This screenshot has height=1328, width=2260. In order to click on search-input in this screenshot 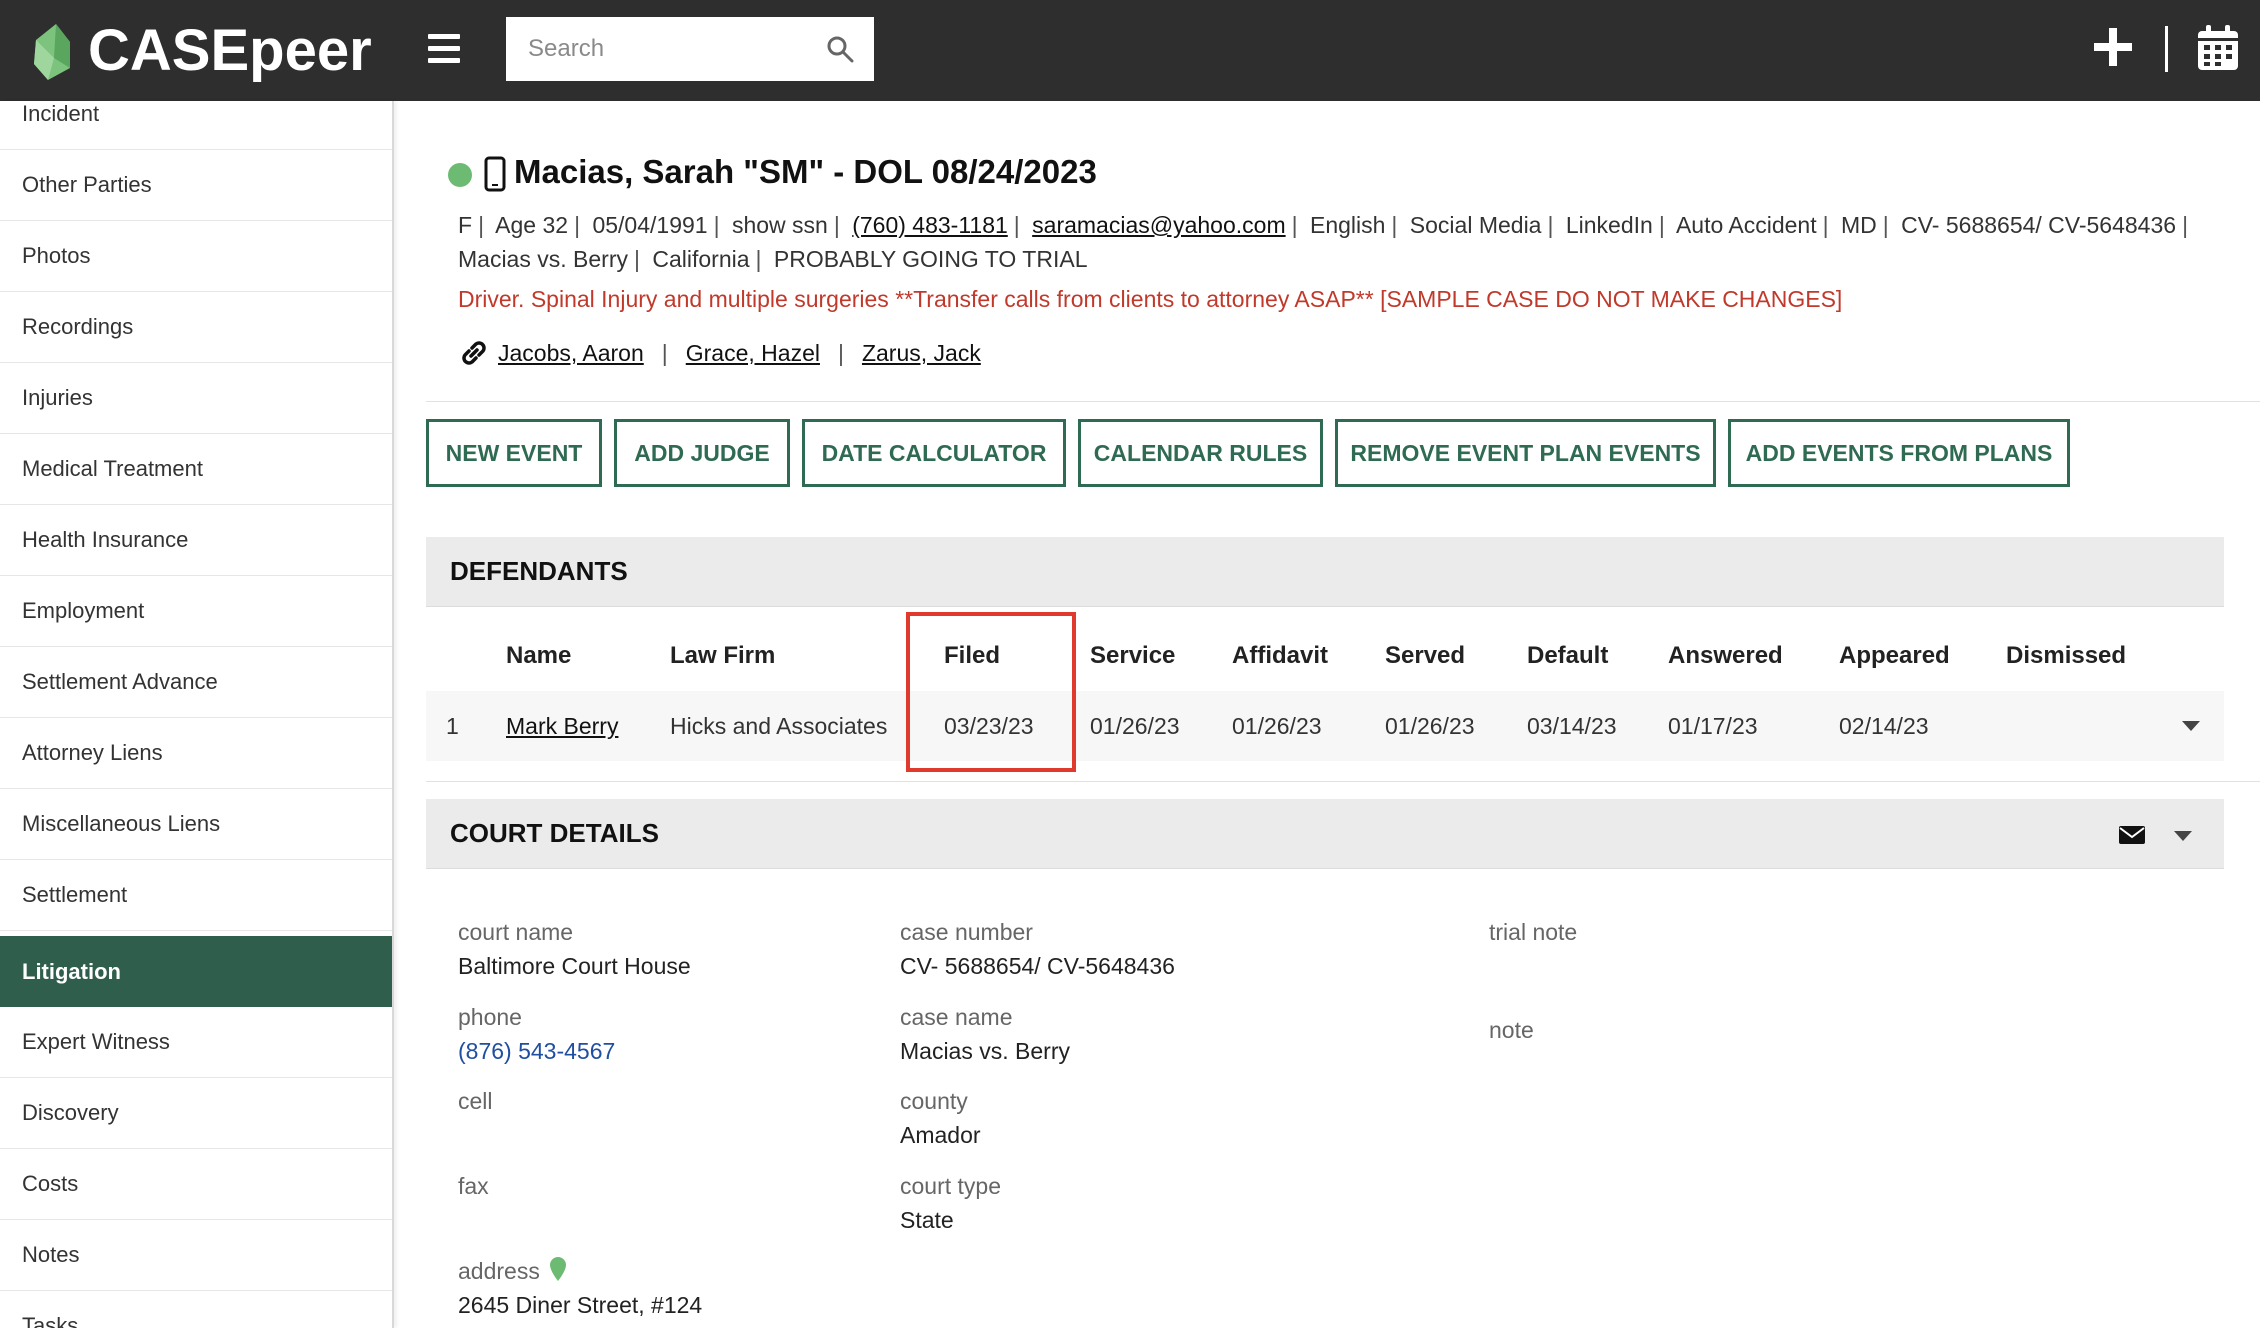, I will do `click(656, 49)`.